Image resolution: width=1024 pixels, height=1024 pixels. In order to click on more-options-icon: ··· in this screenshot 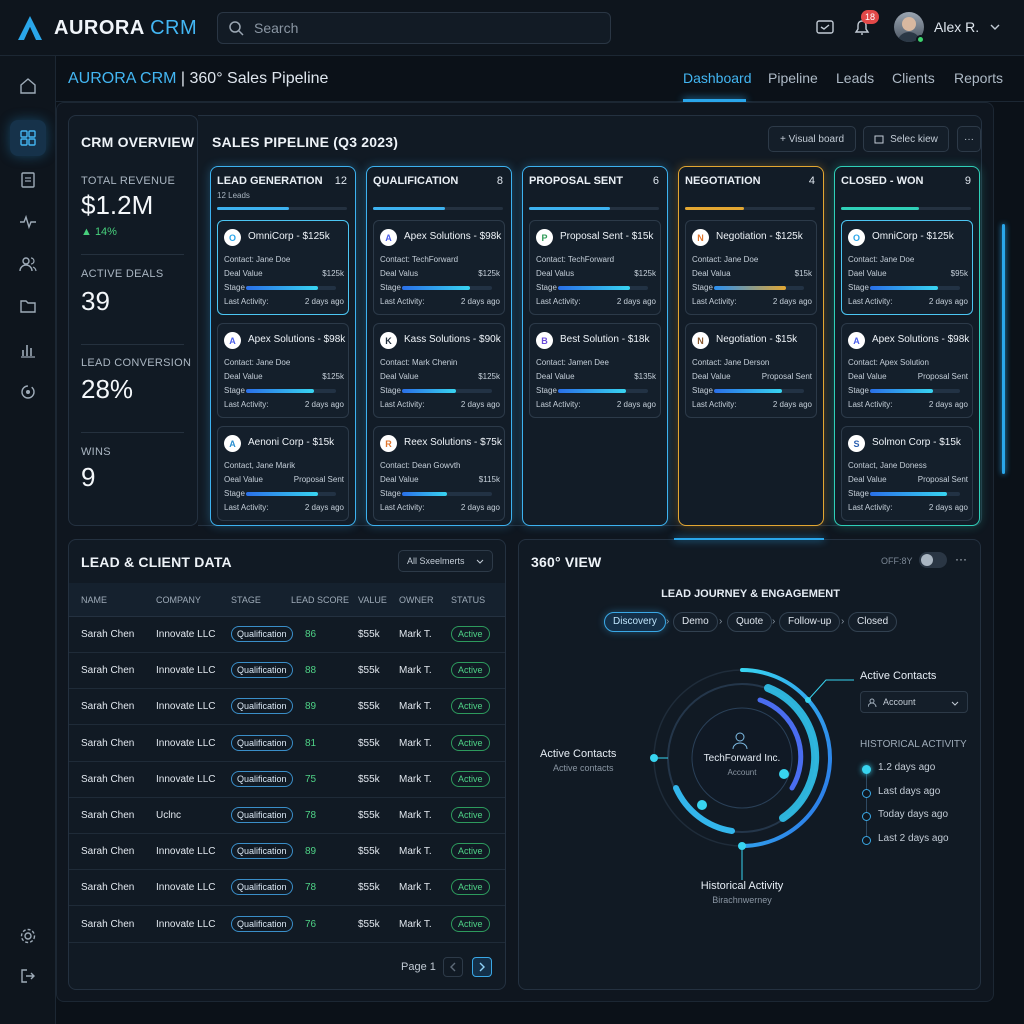, I will do `click(961, 559)`.